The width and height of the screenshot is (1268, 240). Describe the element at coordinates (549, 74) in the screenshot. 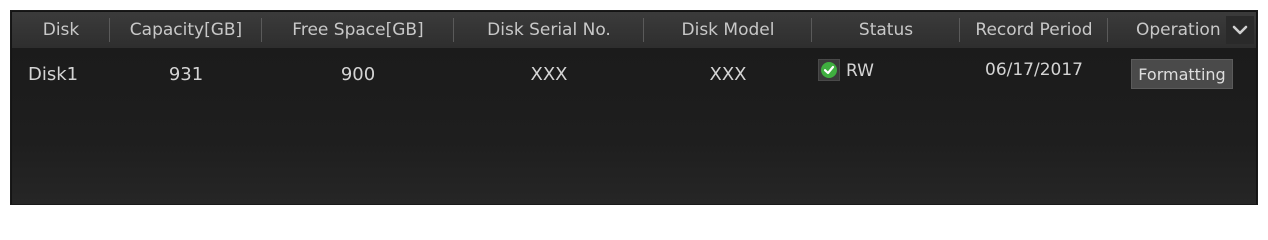

I see `cell-serial: XXX` at that location.